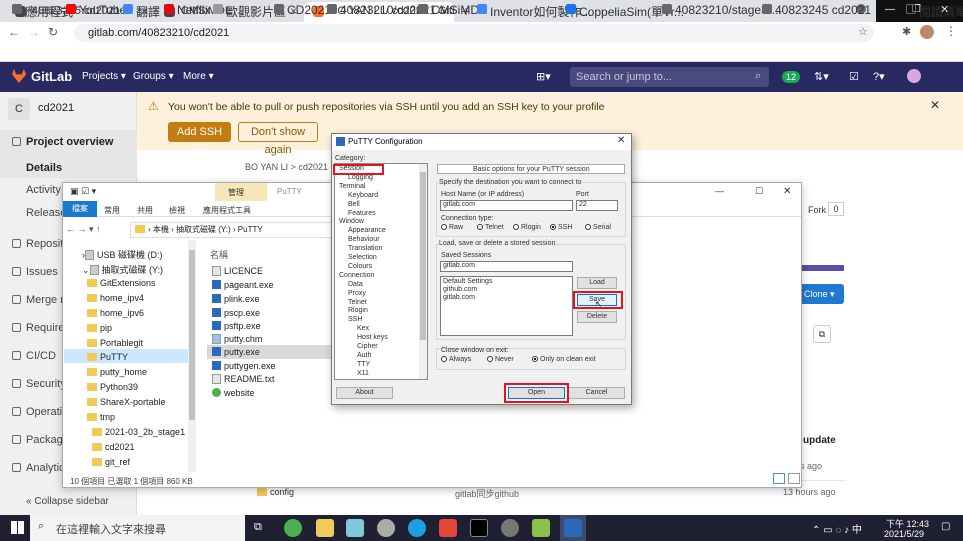 The width and height of the screenshot is (963, 541). I want to click on create-new-icon: ⊞▾, so click(543, 76).